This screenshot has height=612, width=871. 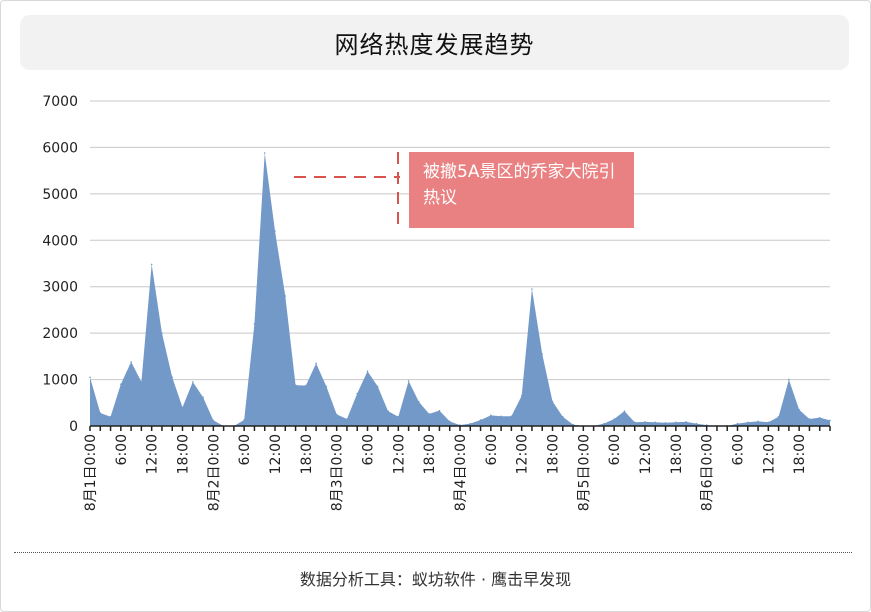 What do you see at coordinates (60, 381) in the screenshot?
I see `y-tick-label: 1000` at bounding box center [60, 381].